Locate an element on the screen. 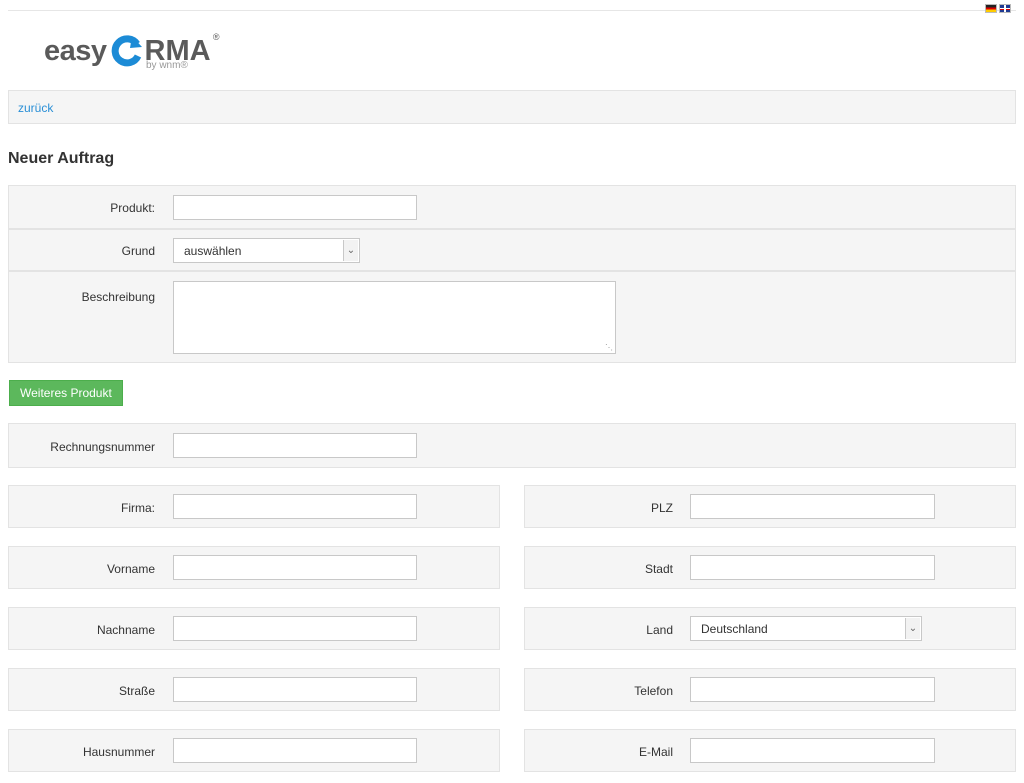 This screenshot has height=783, width=1024. telefon-input is located at coordinates (812, 689).